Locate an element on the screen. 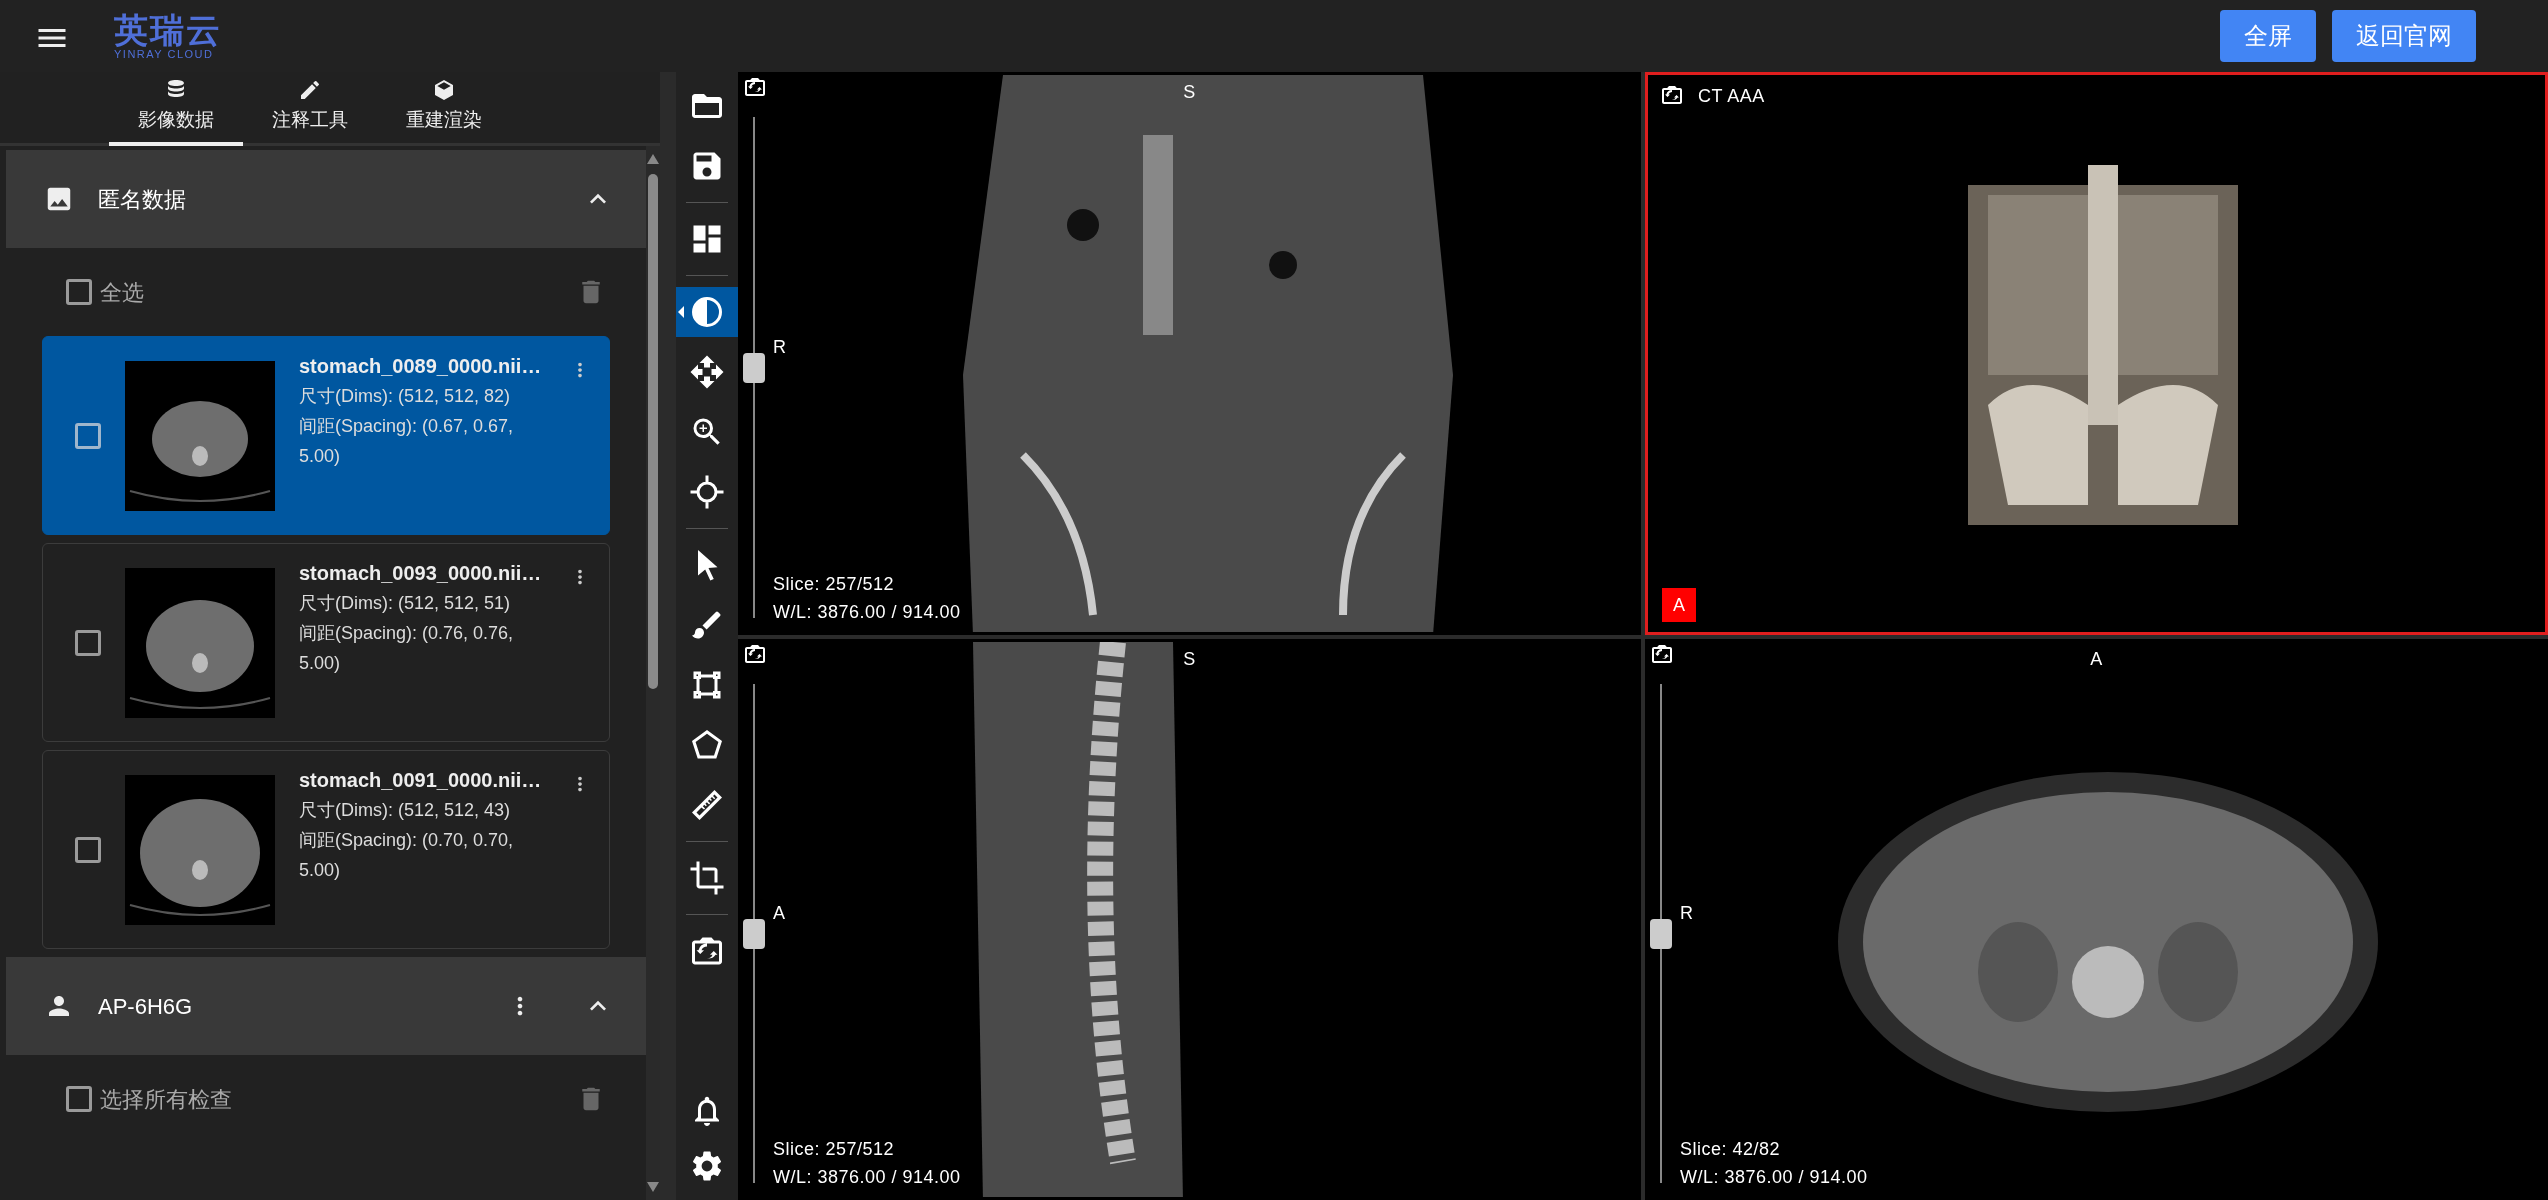 The height and width of the screenshot is (1200, 2548). series-spacing: 间距(Spacing): (0.67, 0.67, 5.00) is located at coordinates (407, 441).